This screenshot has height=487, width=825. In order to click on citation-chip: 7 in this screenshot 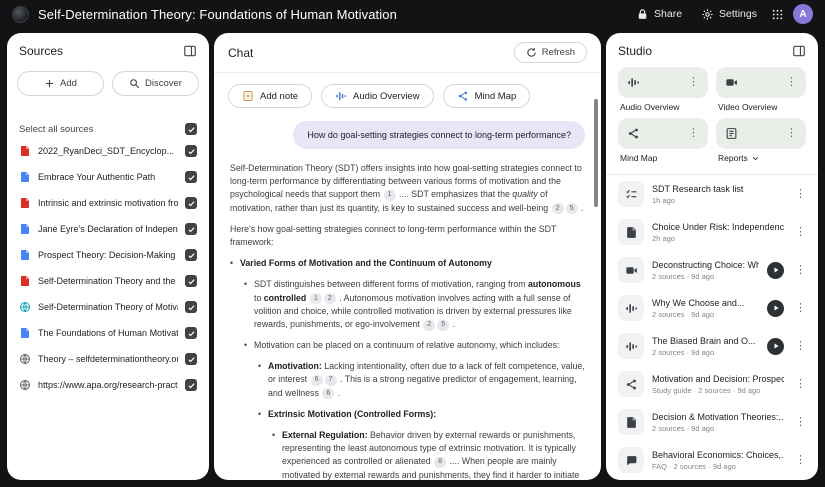, I will do `click(330, 381)`.